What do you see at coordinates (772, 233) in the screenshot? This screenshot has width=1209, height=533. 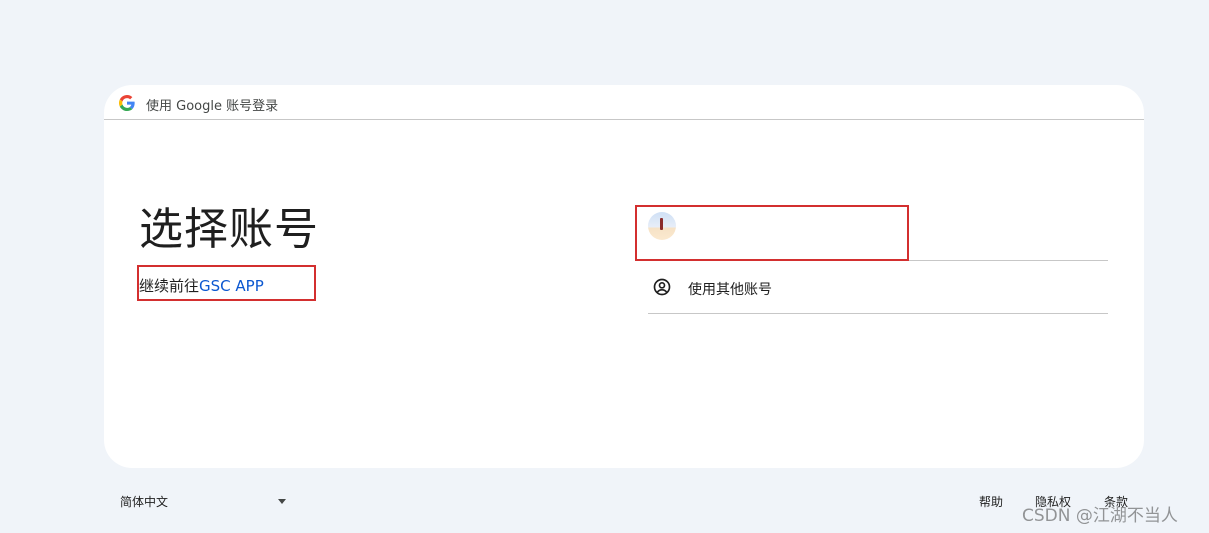 I see `highlight-box-account` at bounding box center [772, 233].